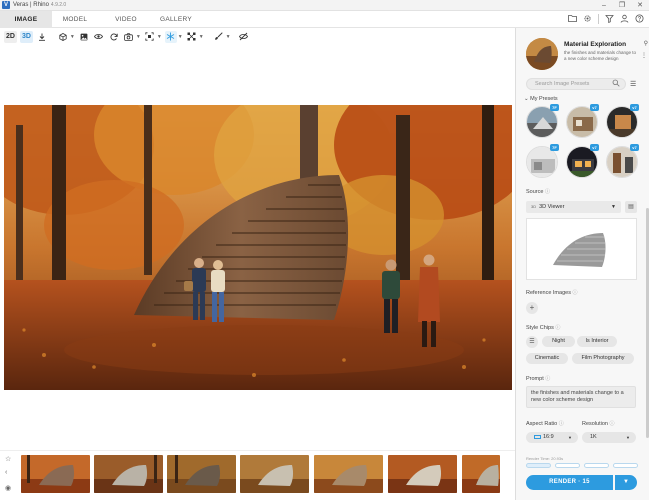 This screenshot has height=500, width=649. Describe the element at coordinates (640, 5) in the screenshot. I see `close-button: ✕` at that location.